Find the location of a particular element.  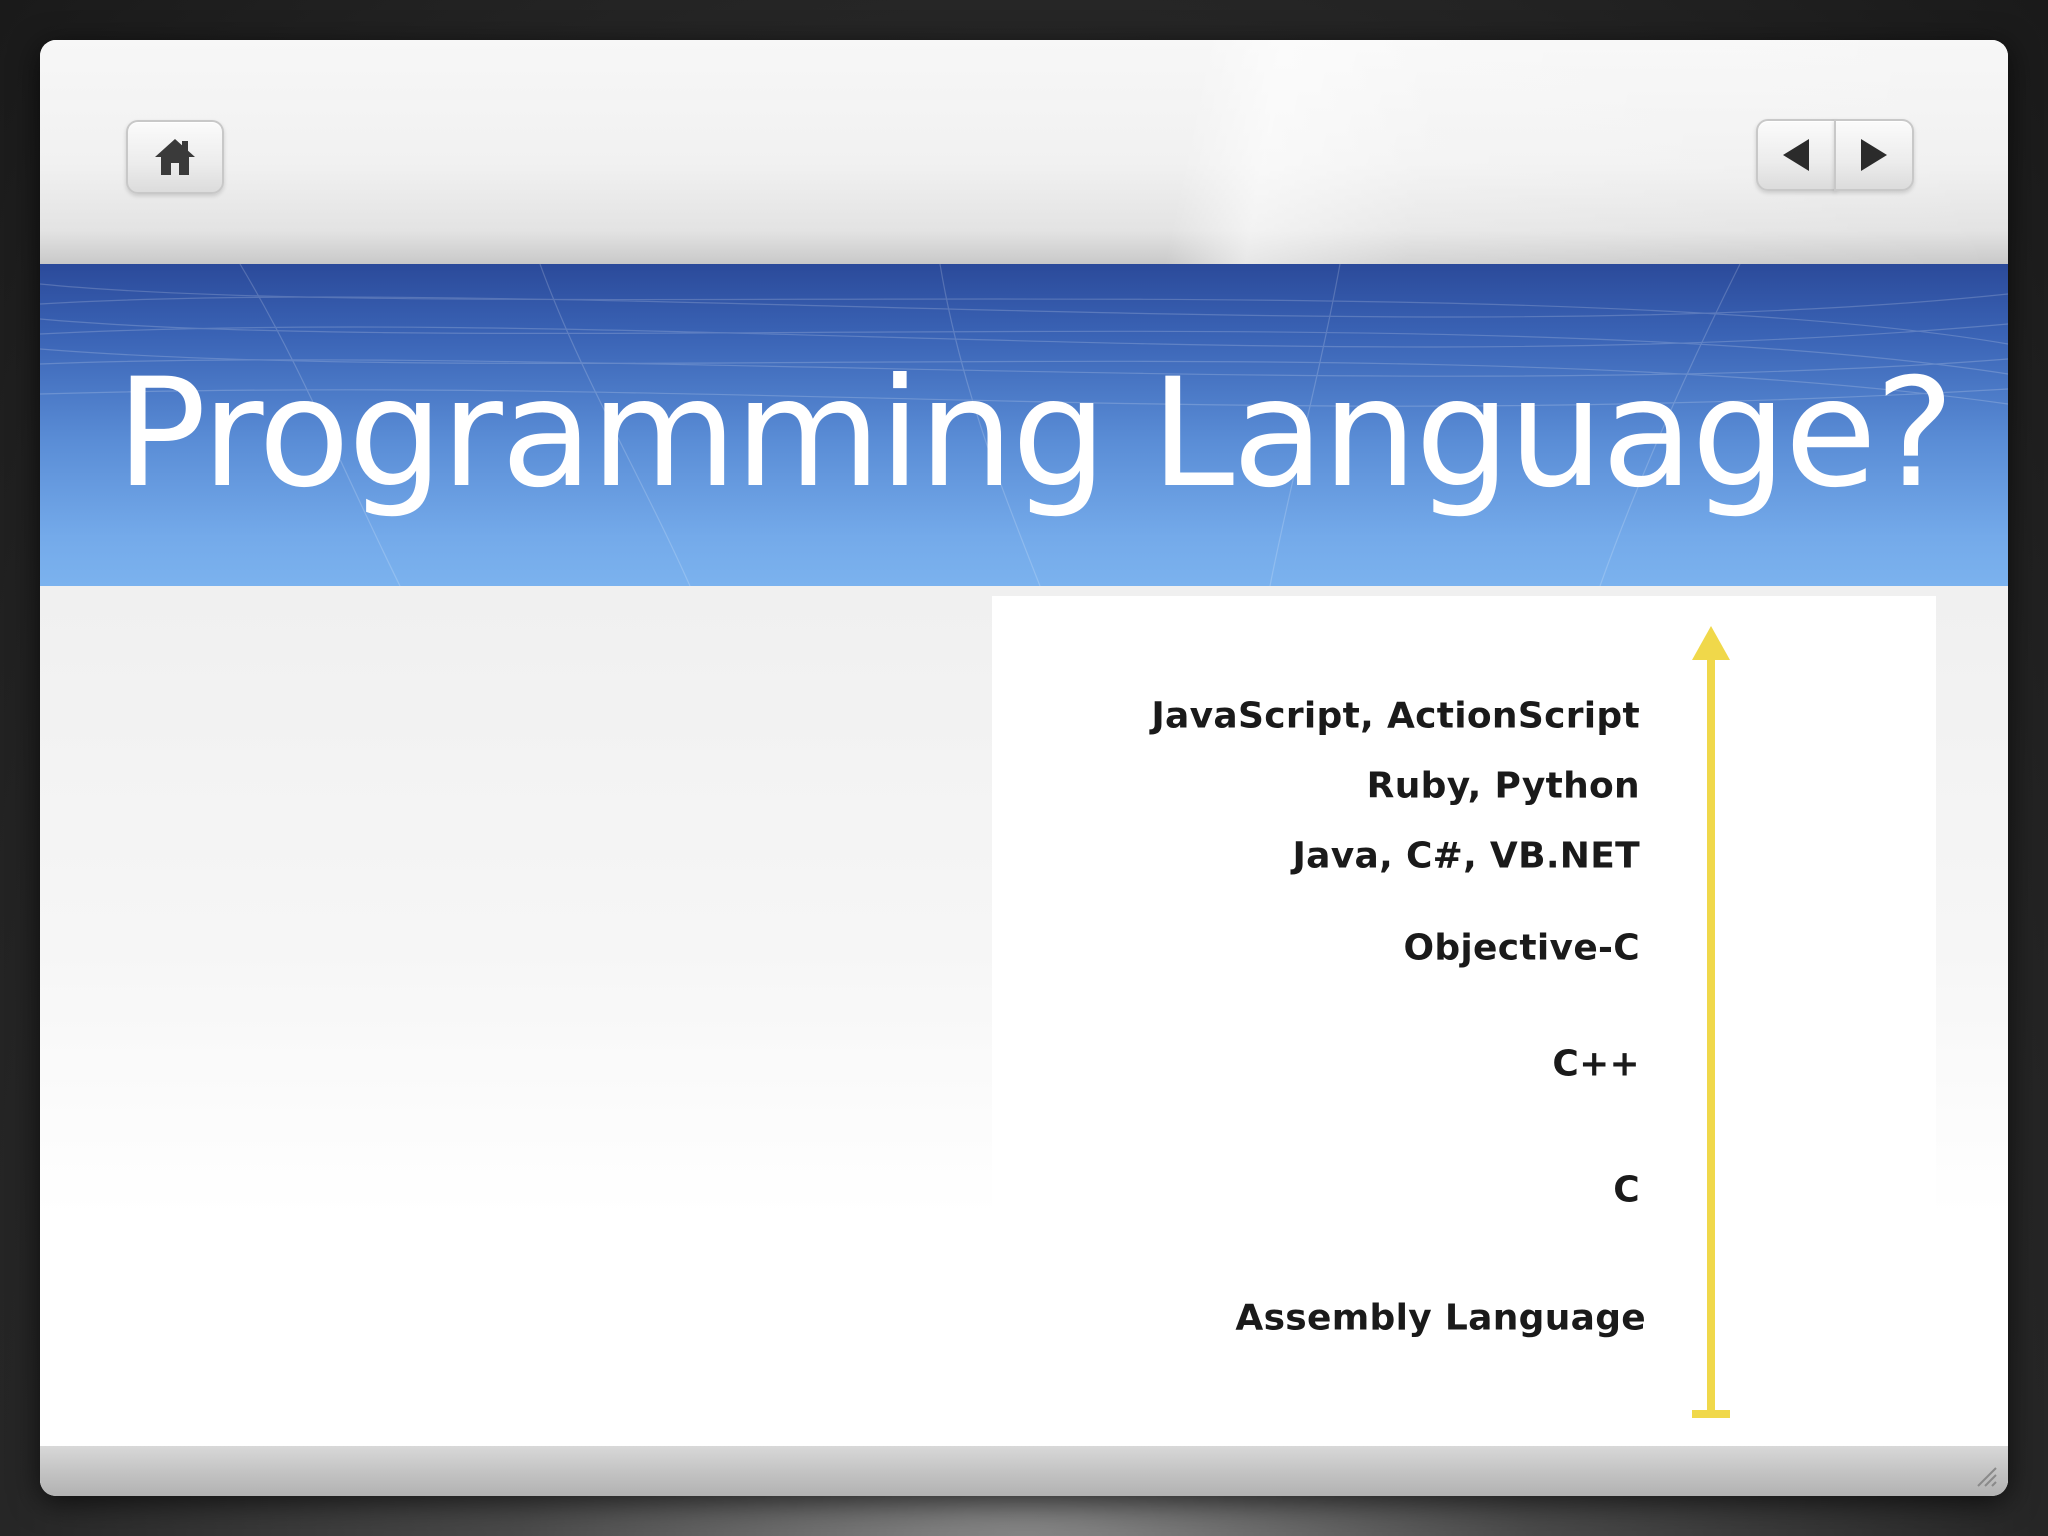

slide-navigation is located at coordinates (1835, 155).